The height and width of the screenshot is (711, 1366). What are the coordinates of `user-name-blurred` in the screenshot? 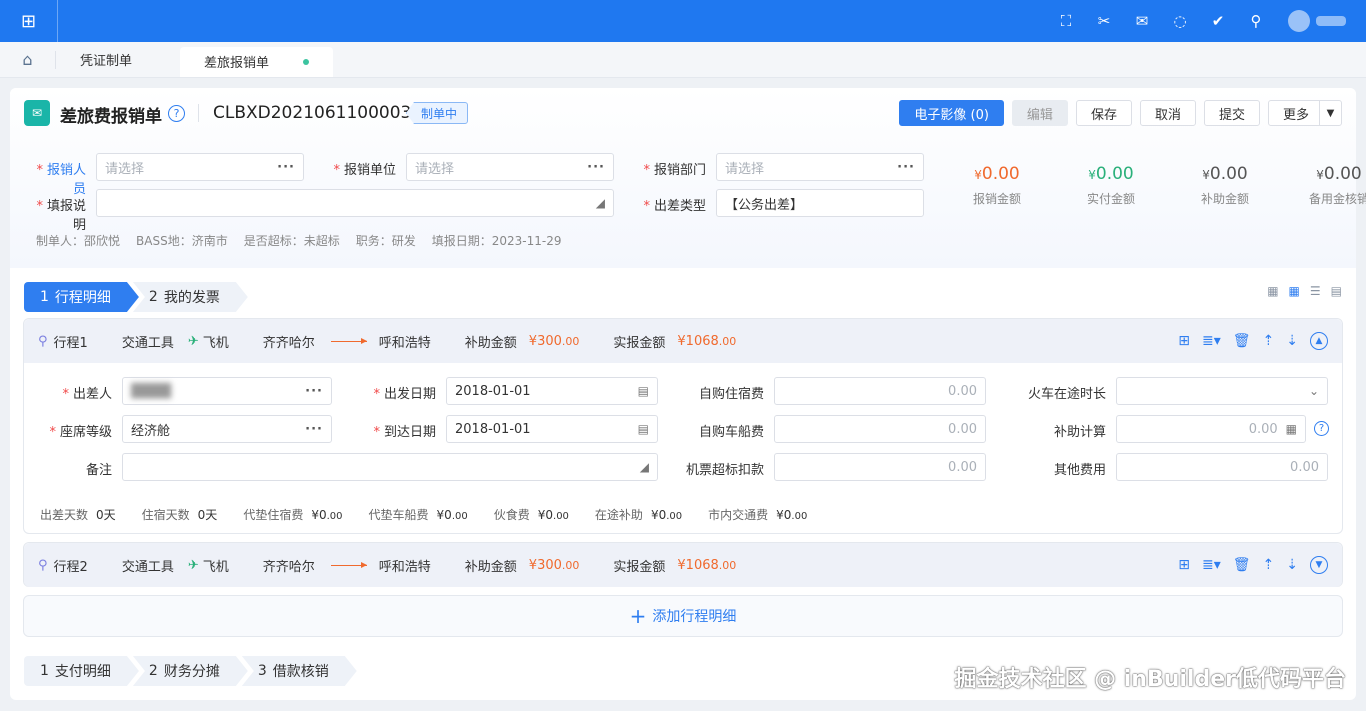 It's located at (1331, 21).